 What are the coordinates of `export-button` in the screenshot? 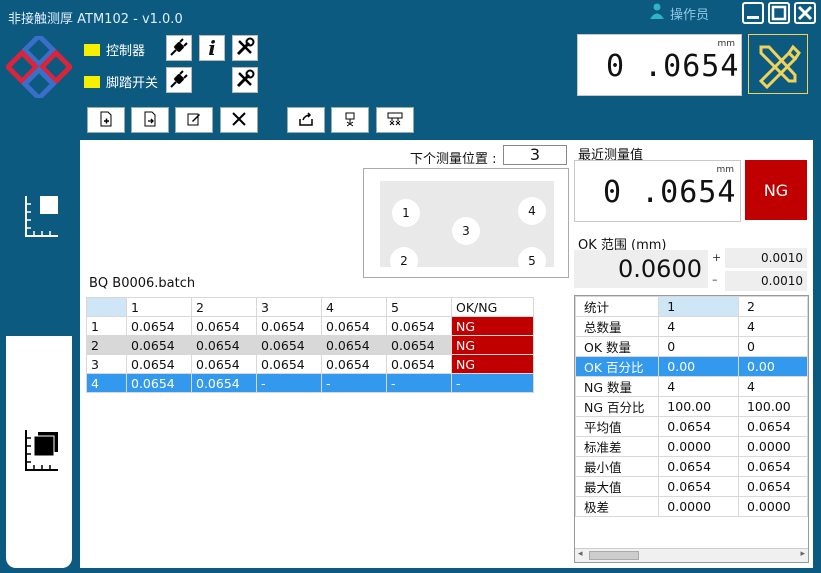 It's located at (306, 120).